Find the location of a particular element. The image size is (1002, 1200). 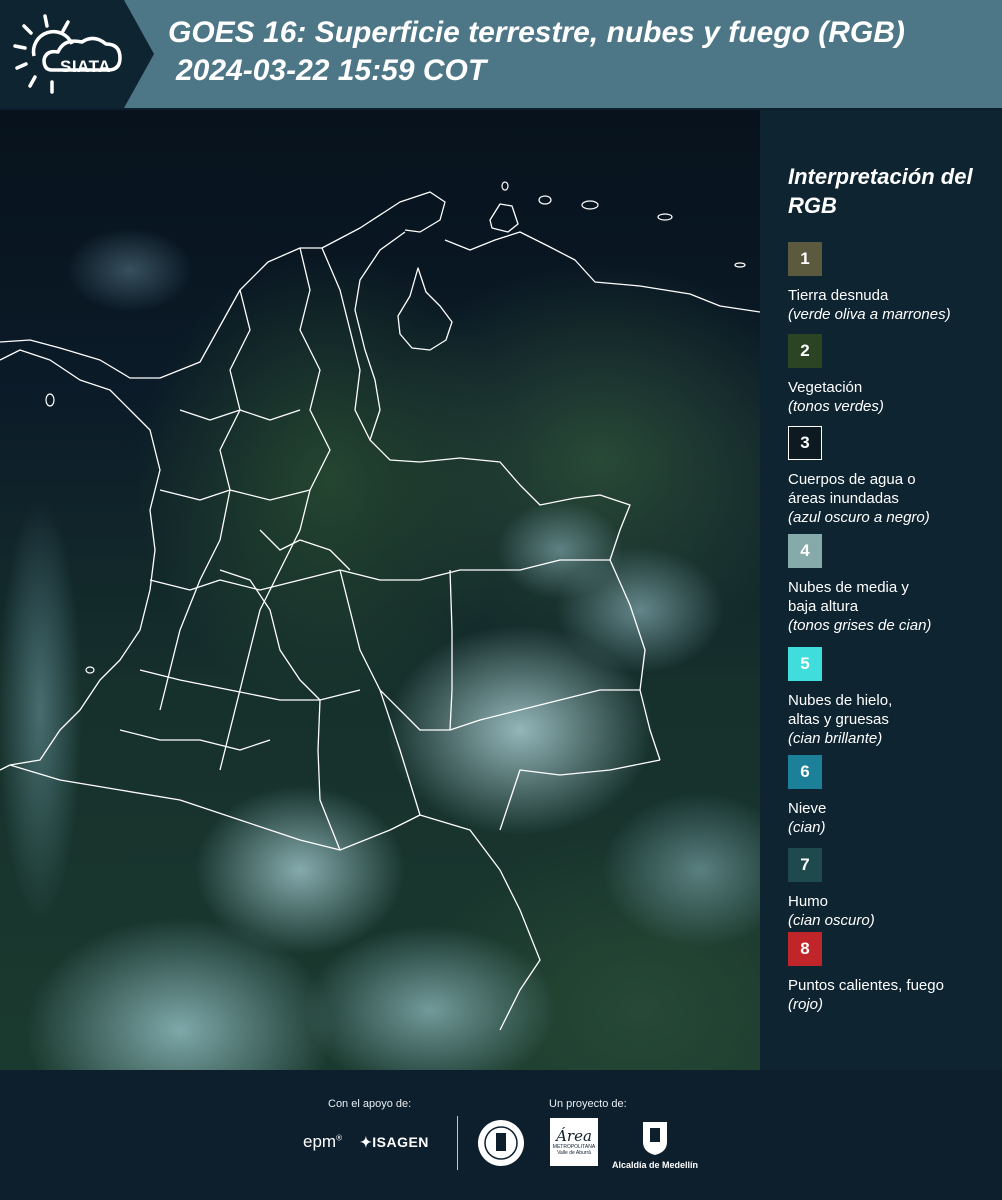

legend-item: 2 Vegetación (tonos verdes) is located at coordinates (893, 375).